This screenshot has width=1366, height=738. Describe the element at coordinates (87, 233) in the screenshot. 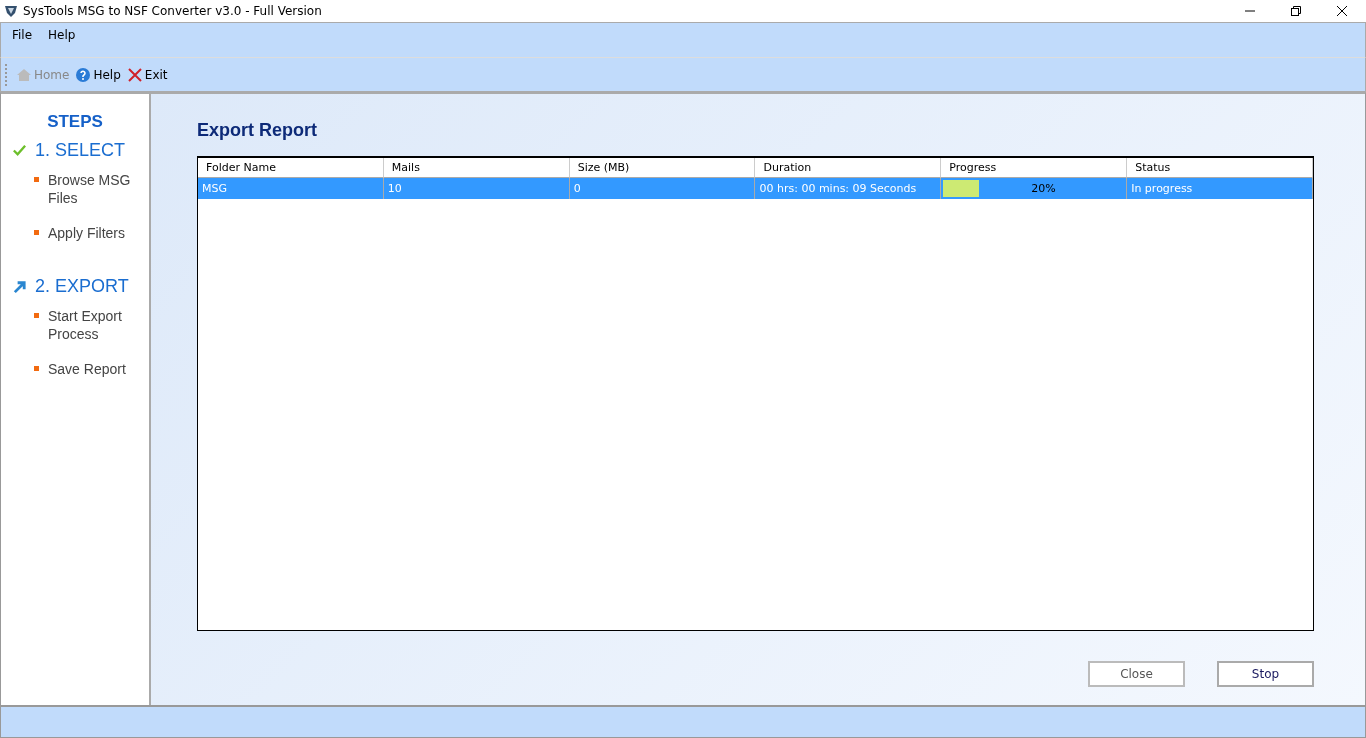

I see `step-item: Apply Filters` at that location.